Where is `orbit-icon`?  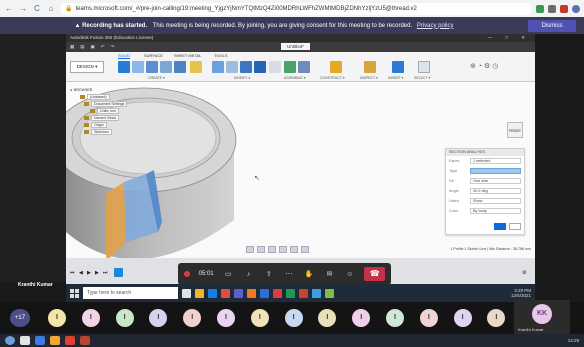
orbit-icon is located at coordinates (250, 249).